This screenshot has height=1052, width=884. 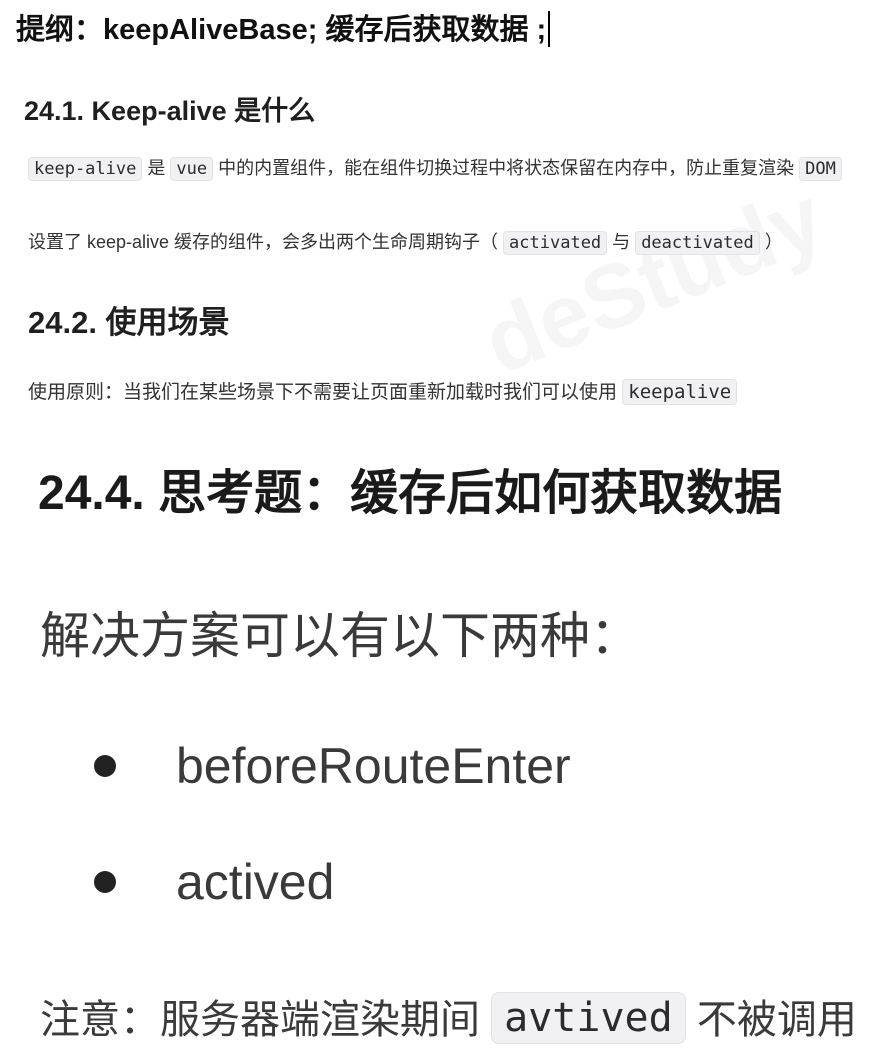 I want to click on outline-title: 提纲：keepAliveBase; 缓存后获取数据 ;, so click(x=283, y=30).